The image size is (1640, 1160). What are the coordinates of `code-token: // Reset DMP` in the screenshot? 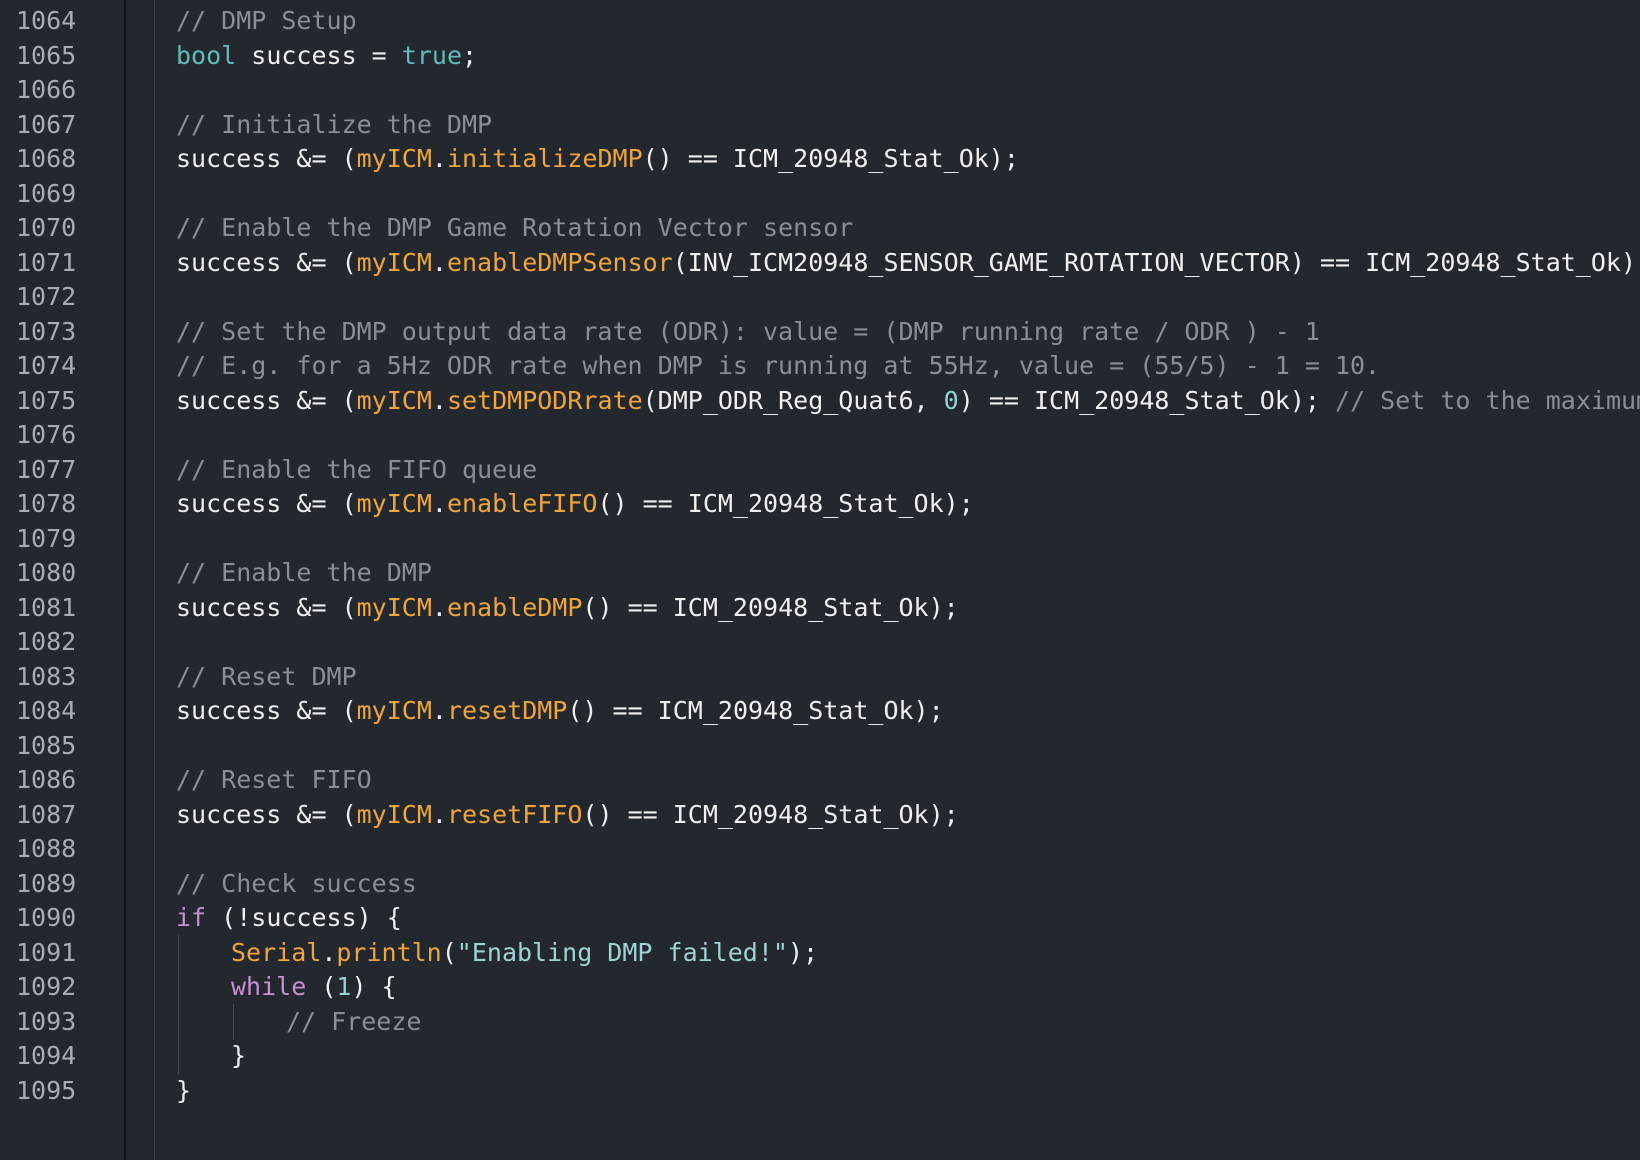 It's located at (266, 676).